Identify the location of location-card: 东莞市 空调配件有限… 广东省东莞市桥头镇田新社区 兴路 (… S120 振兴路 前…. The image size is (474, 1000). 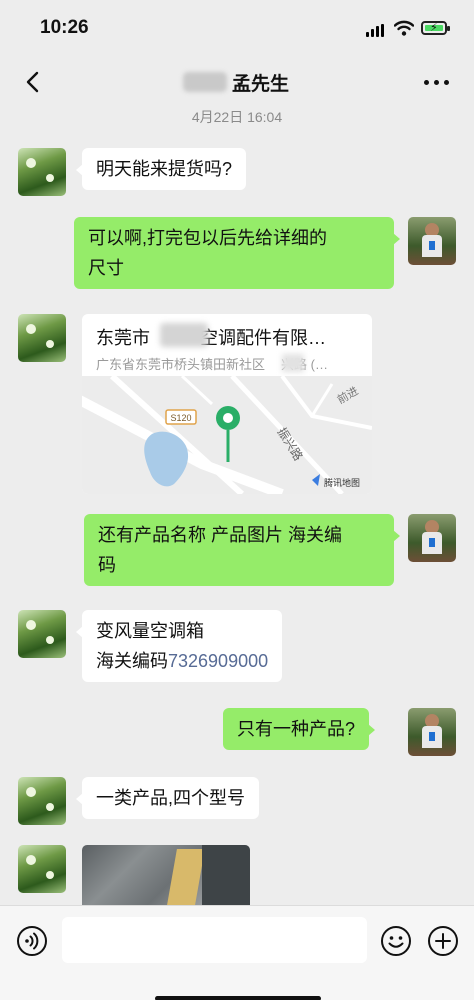
(227, 404).